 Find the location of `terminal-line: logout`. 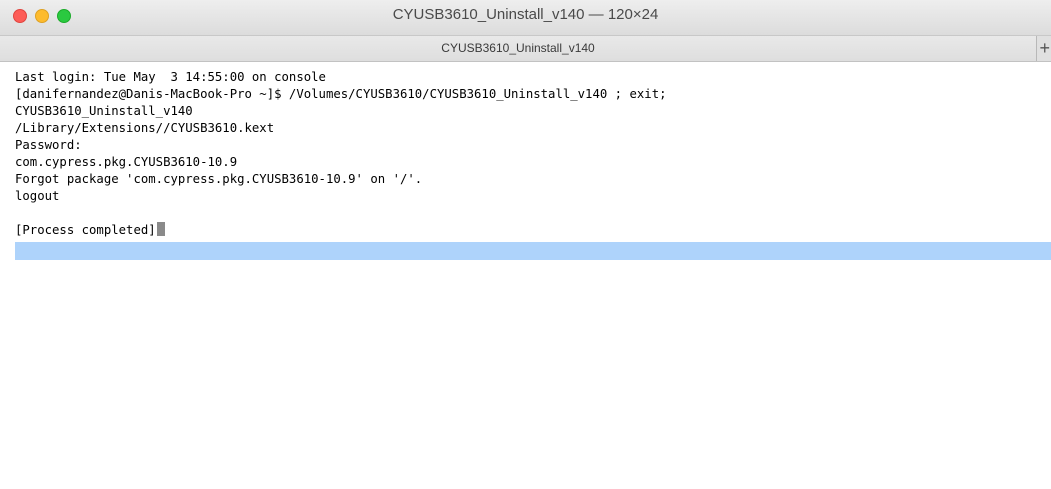

terminal-line: logout is located at coordinates (37, 196).